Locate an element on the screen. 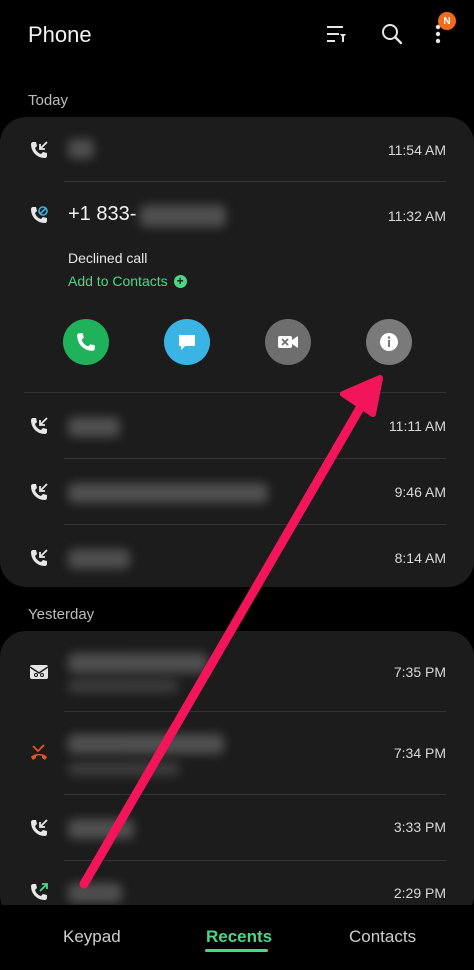 This screenshot has height=970, width=474. call-button is located at coordinates (86, 342).